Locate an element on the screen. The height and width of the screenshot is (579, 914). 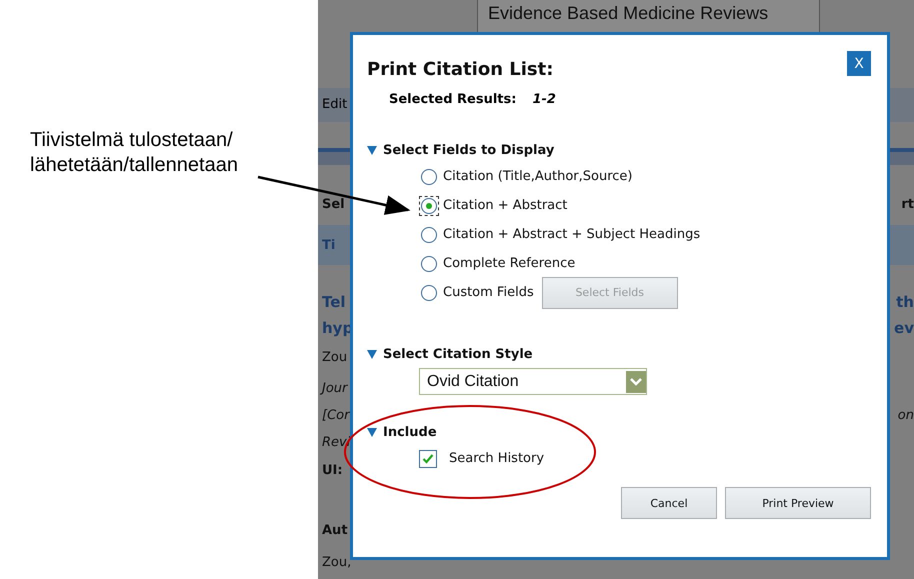
callout-text: lähetetään/tallennetaan is located at coordinates (134, 165).